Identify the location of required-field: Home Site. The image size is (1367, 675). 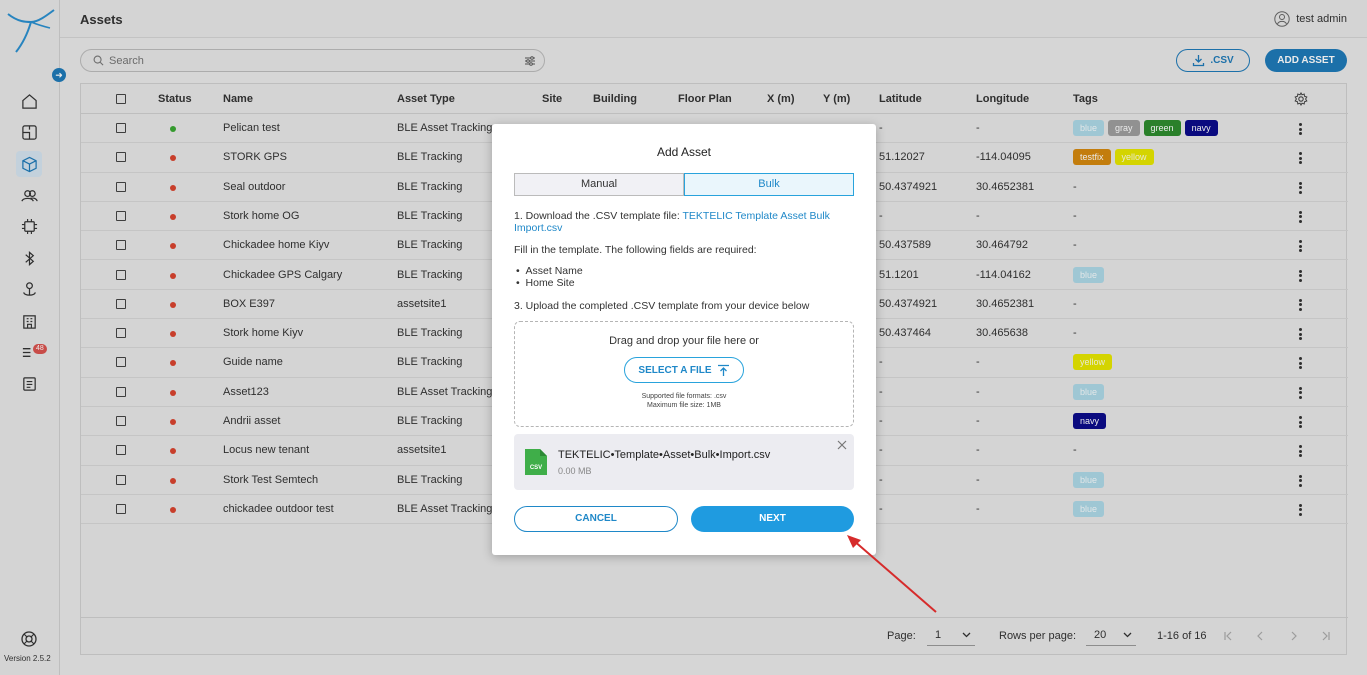
(550, 282).